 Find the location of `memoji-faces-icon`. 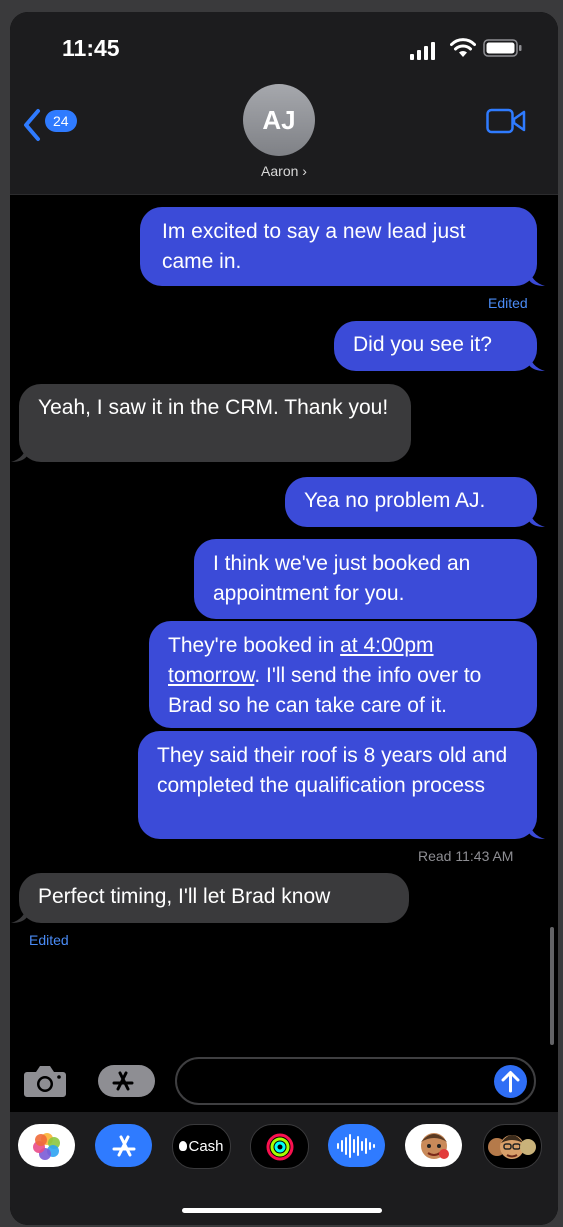

memoji-faces-icon is located at coordinates (512, 1147).